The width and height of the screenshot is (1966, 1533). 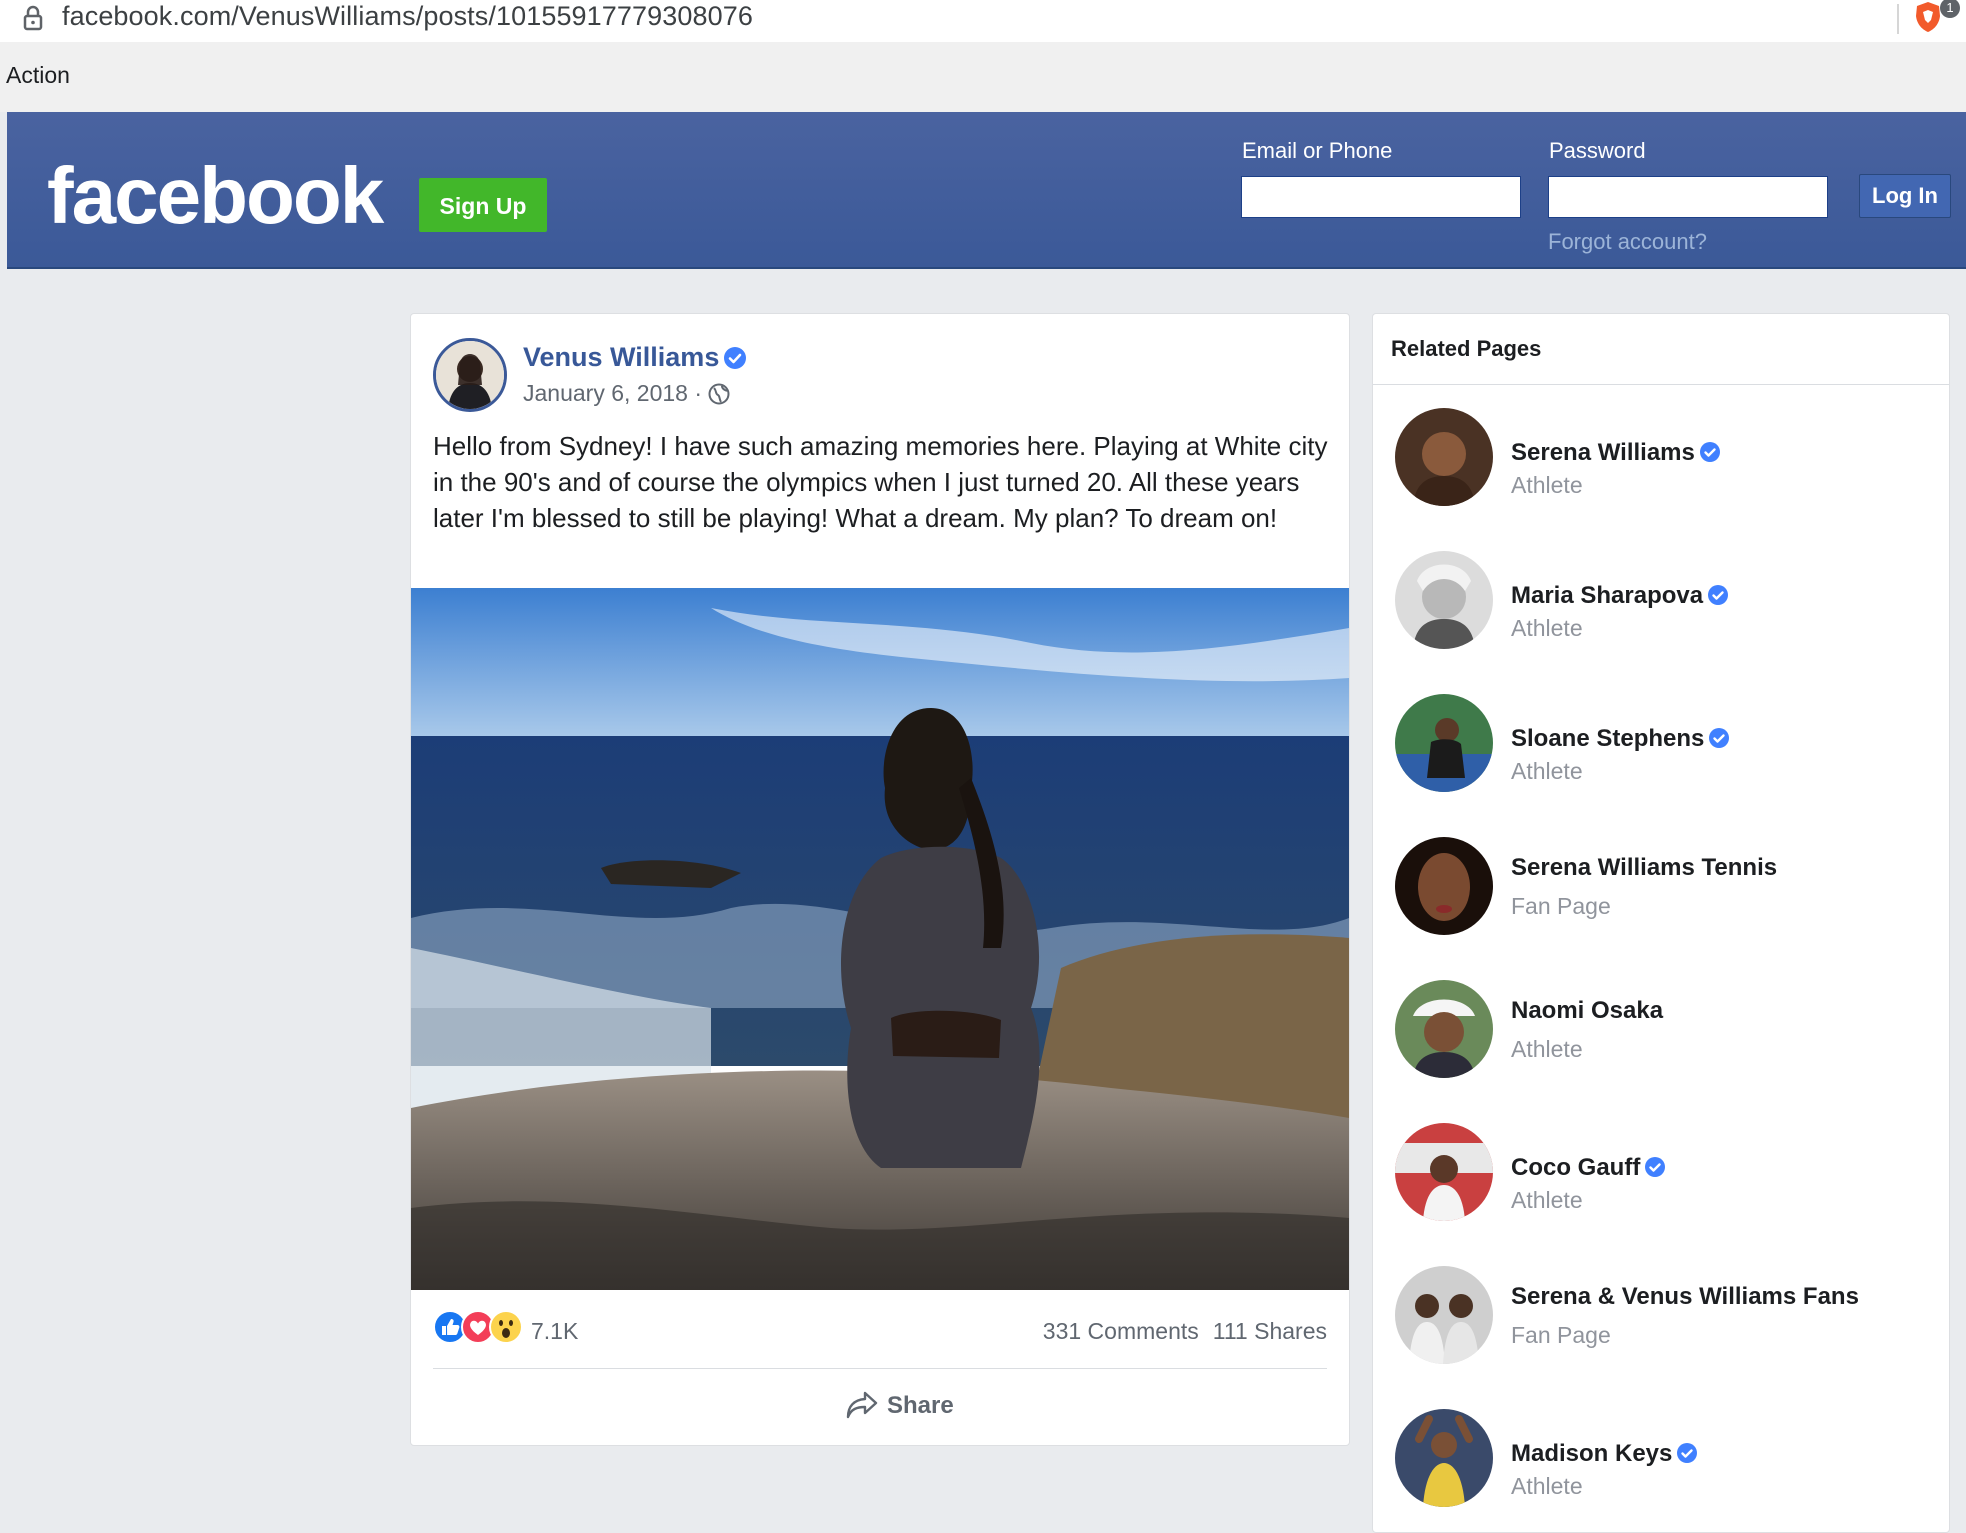 I want to click on forgot-account-link: Forgot account?, so click(x=1627, y=242).